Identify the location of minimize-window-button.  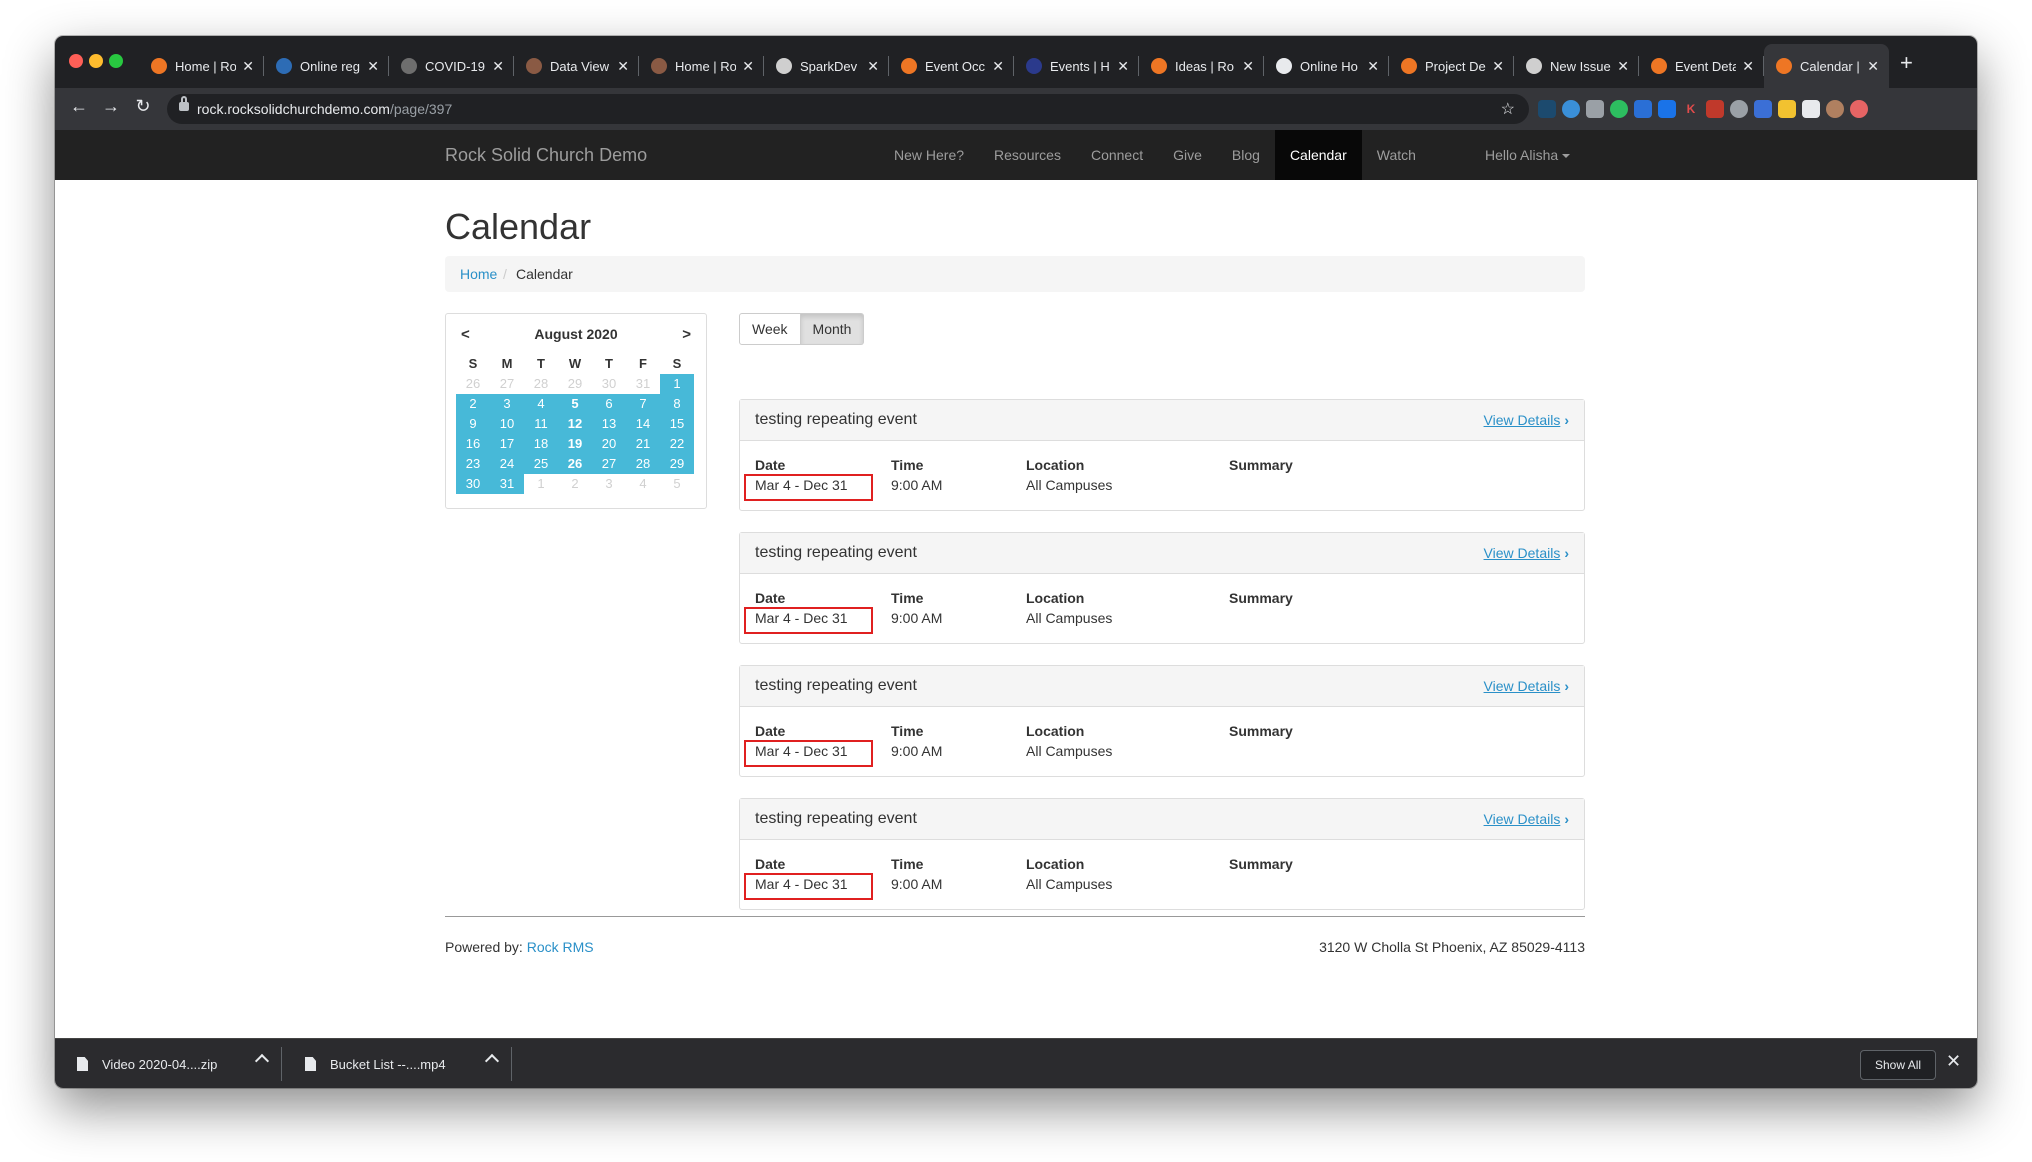
(96, 61).